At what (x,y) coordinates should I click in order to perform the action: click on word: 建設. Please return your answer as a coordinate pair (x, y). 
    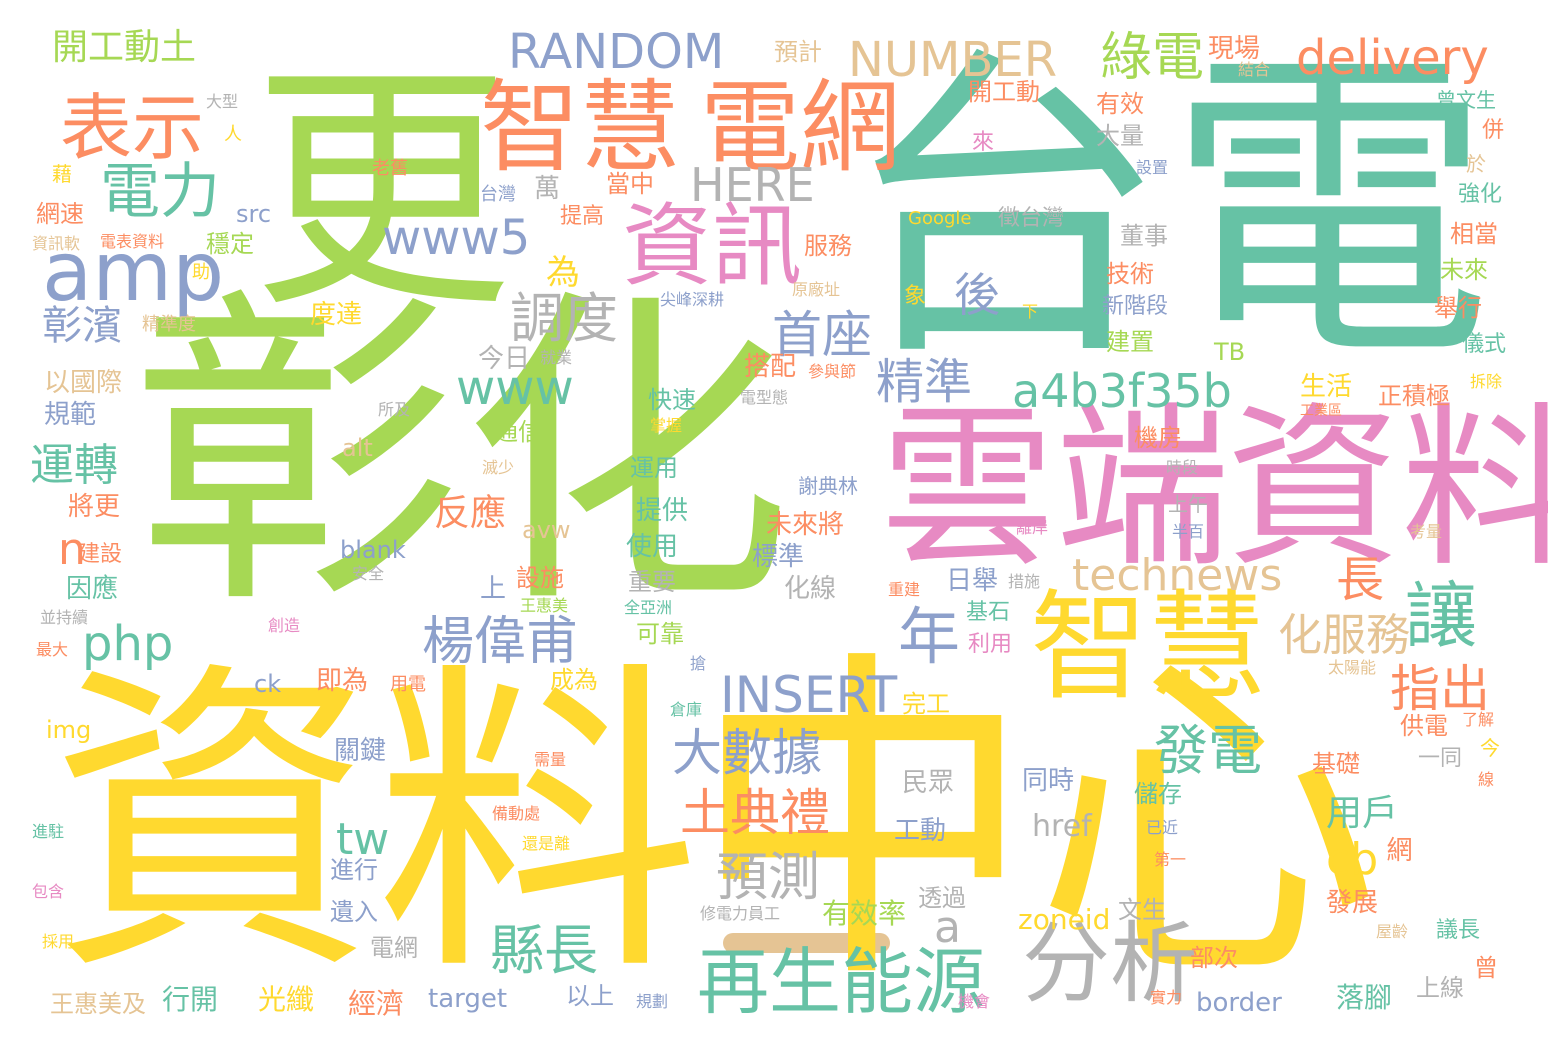
    Looking at the image, I should click on (100, 554).